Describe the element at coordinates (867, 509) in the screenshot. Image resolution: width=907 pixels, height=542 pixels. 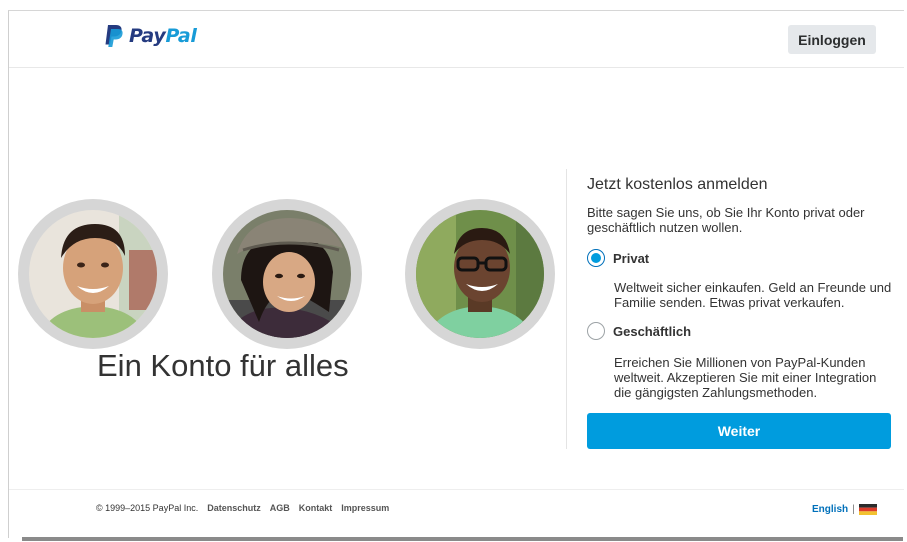
I see `germany-flag-icon` at that location.